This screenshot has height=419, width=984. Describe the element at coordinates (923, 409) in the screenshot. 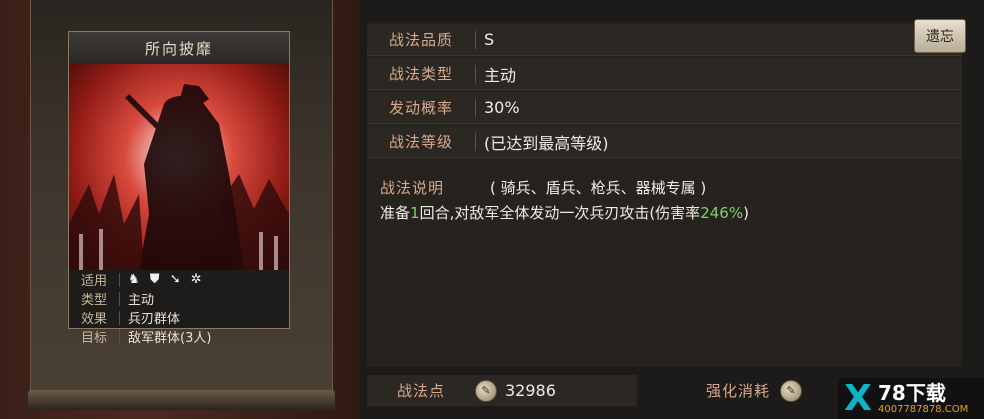

I see `logo-sub: 4007787878.COM` at that location.